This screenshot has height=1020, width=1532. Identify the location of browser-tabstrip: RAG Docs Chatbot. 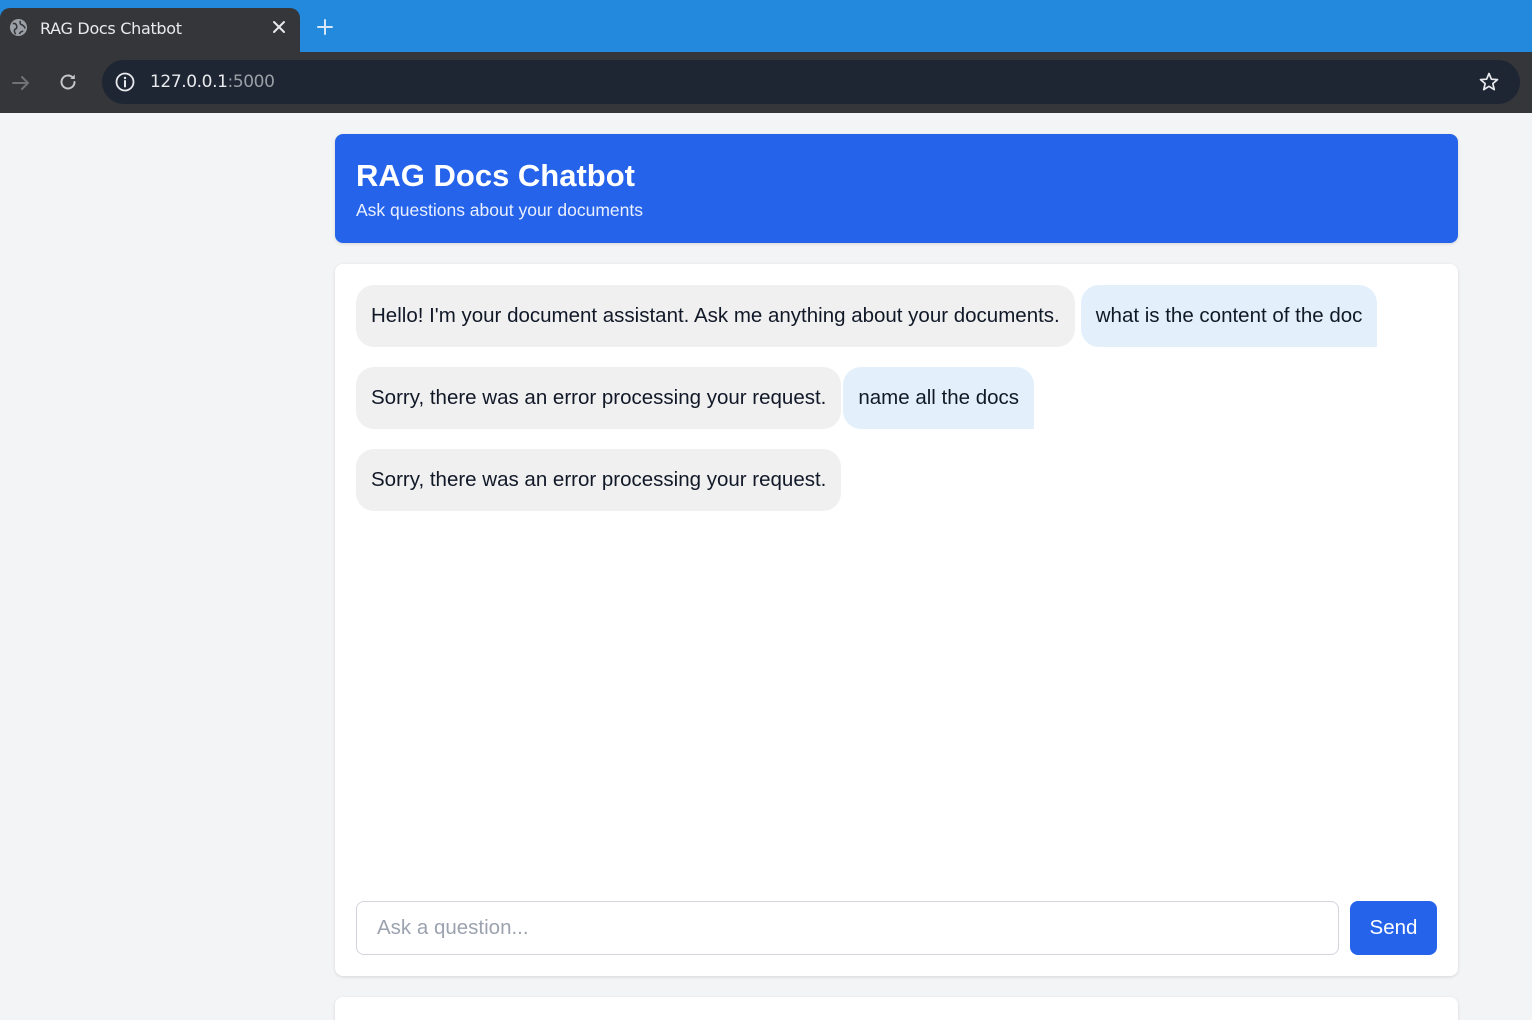
(766, 26).